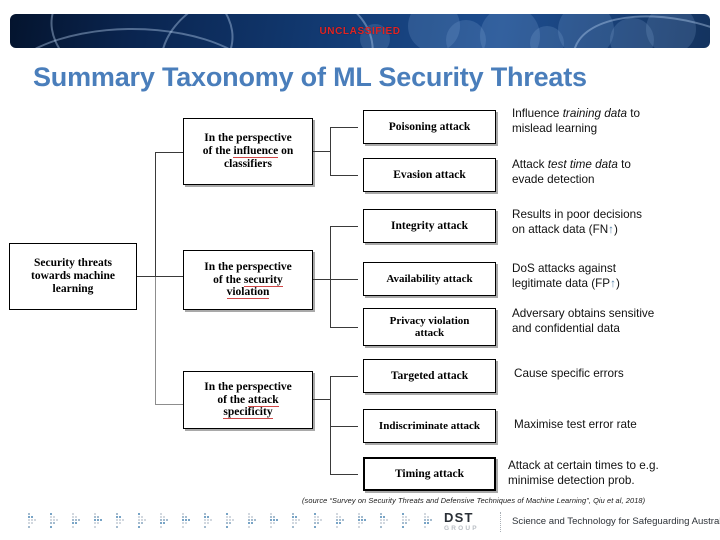 The height and width of the screenshot is (540, 720). I want to click on node-attack-targeted: Targeted attack, so click(429, 376).